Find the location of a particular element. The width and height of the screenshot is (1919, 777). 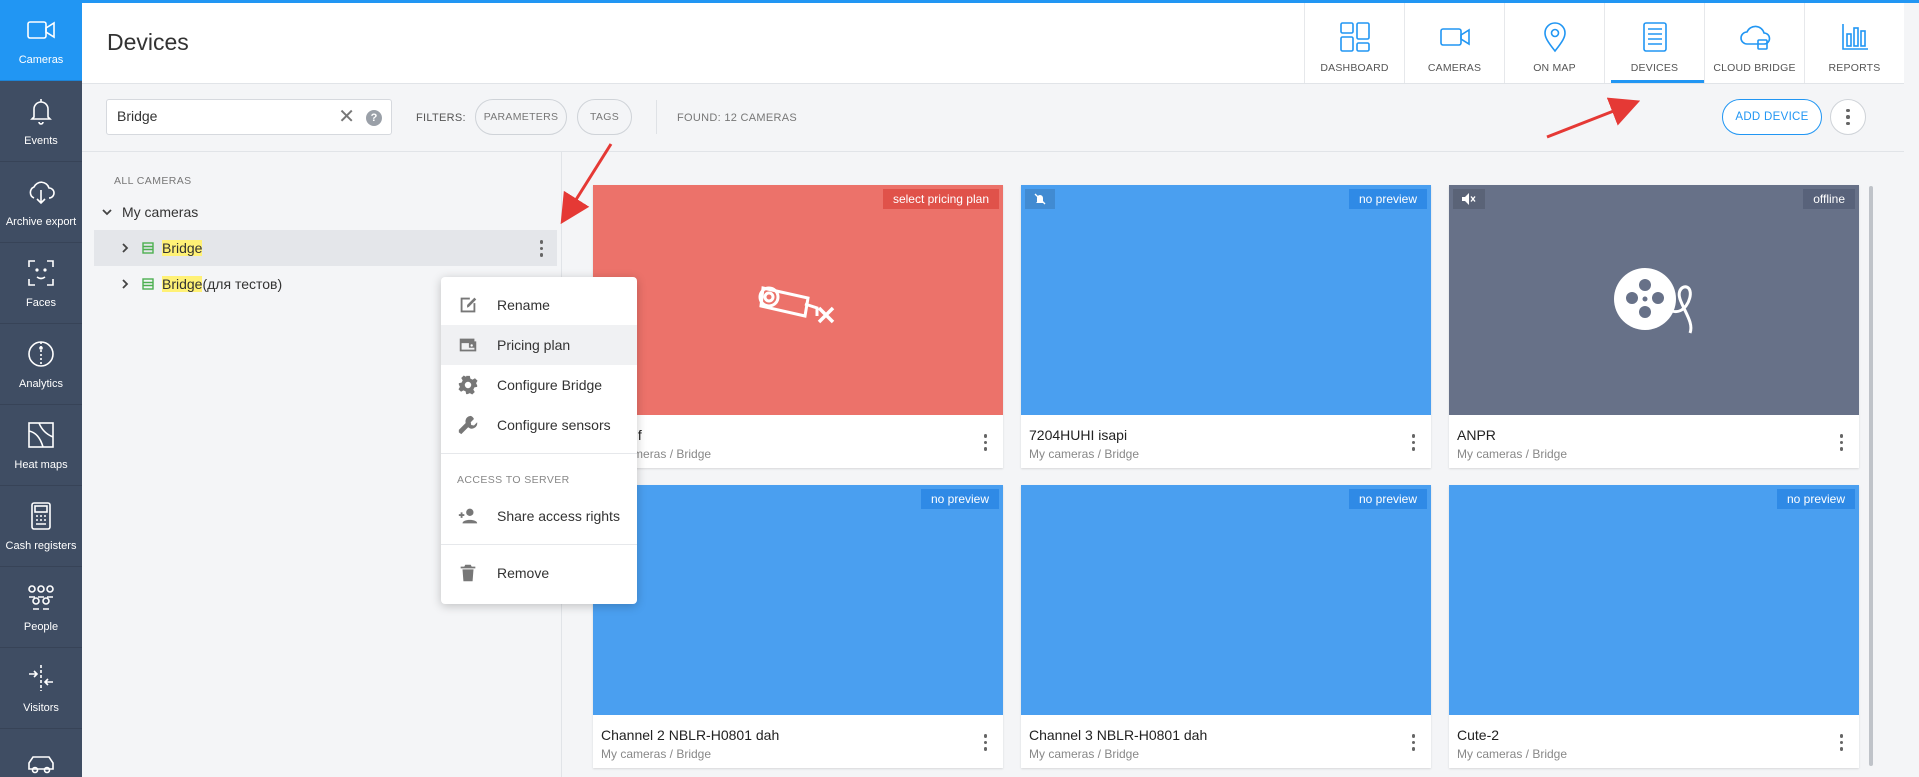

tree-title: ALL CAMERAS is located at coordinates (153, 181).